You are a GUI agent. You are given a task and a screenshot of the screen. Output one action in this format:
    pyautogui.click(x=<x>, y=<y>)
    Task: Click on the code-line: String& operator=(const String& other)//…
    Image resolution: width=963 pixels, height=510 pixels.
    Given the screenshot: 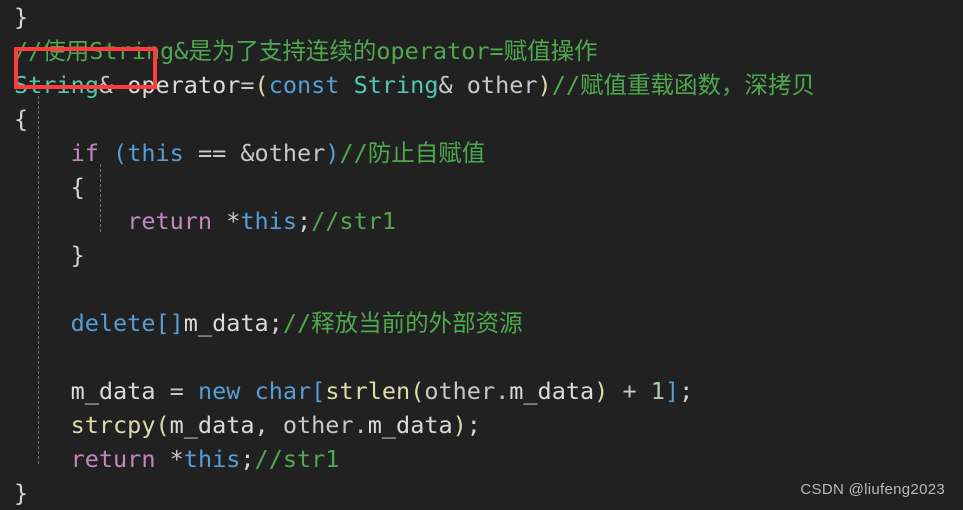 What is the action you would take?
    pyautogui.click(x=488, y=85)
    